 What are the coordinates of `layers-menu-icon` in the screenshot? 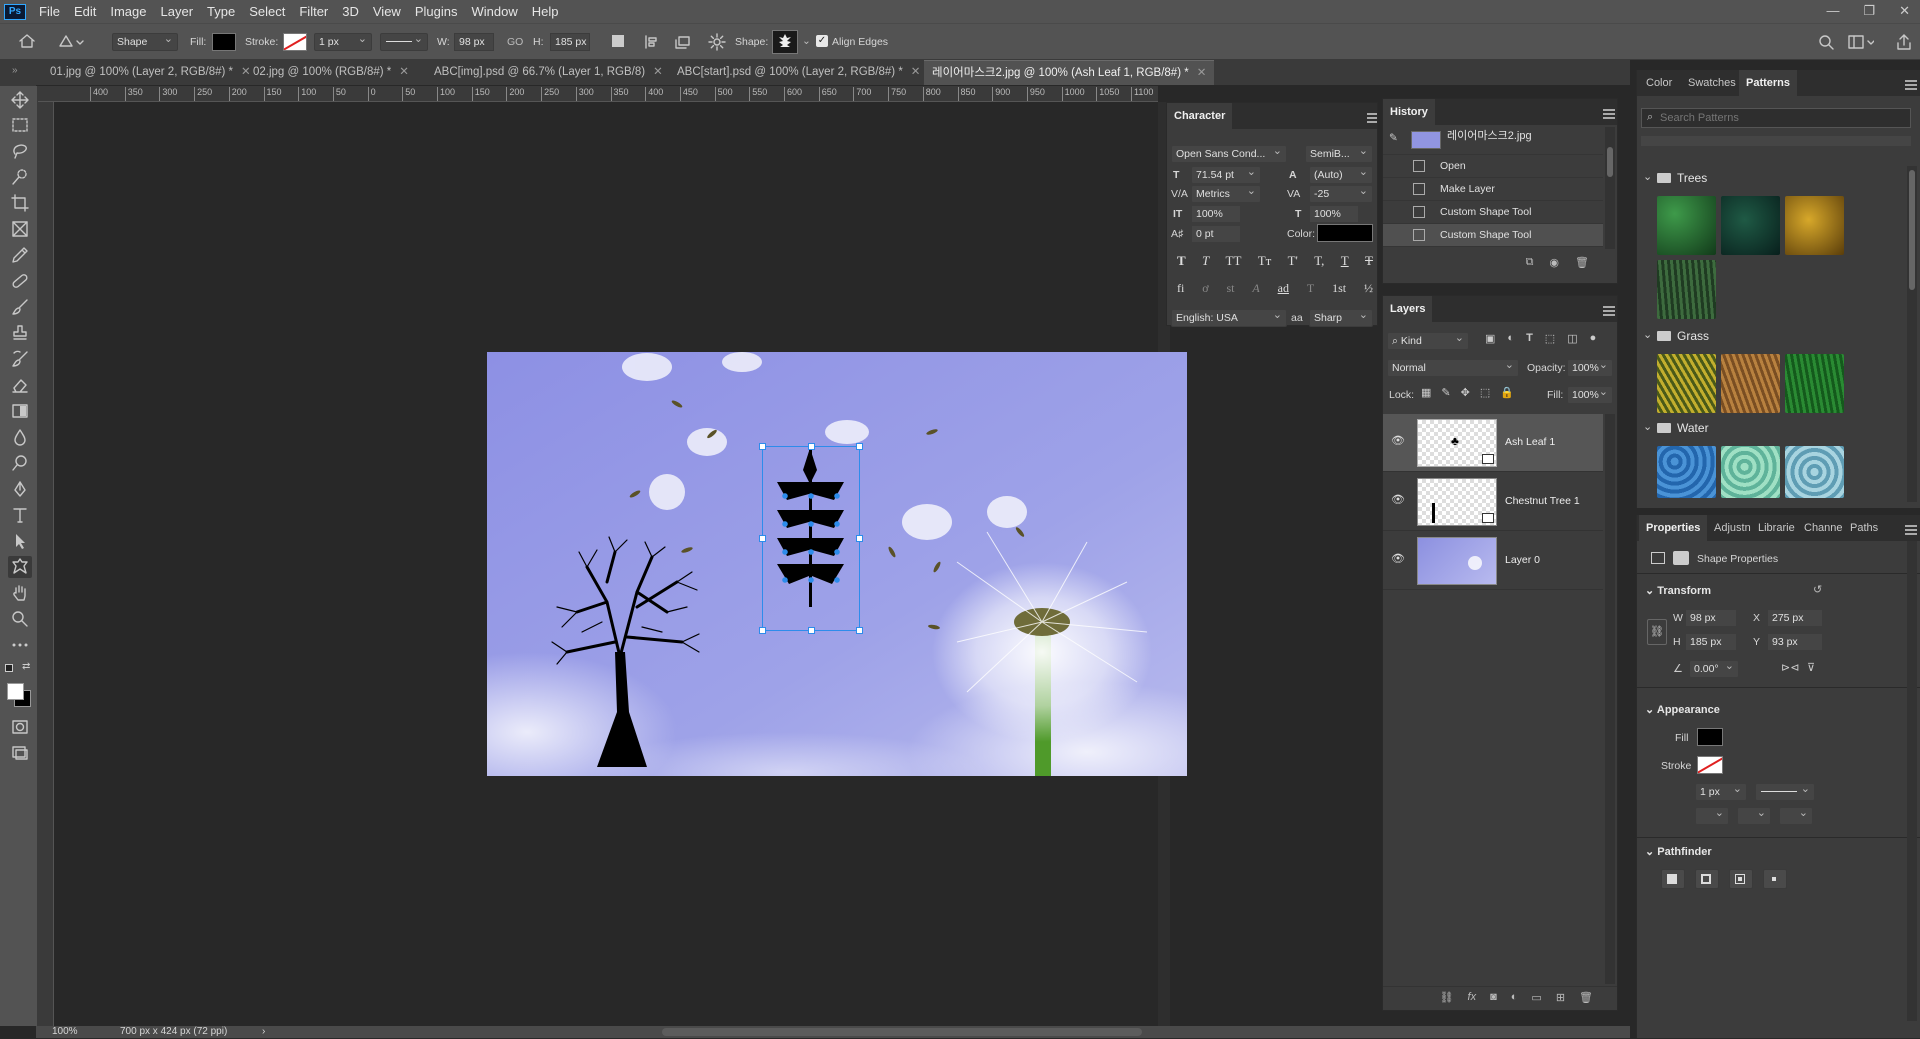 It's located at (1609, 311).